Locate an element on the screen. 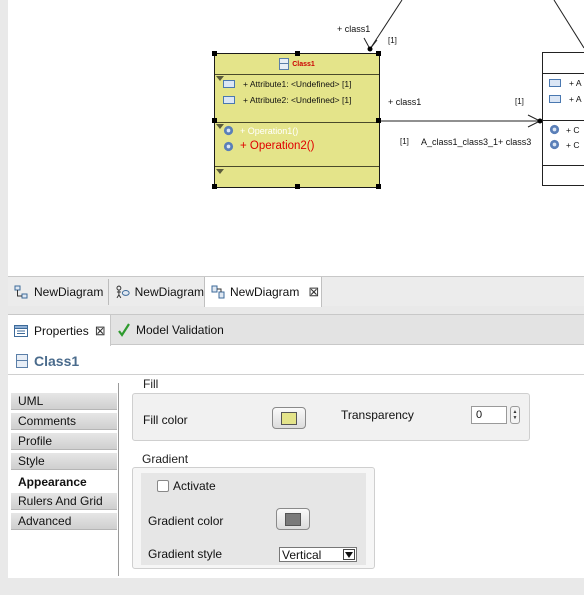 This screenshot has height=595, width=584. class3-op-separator is located at coordinates (563, 120).